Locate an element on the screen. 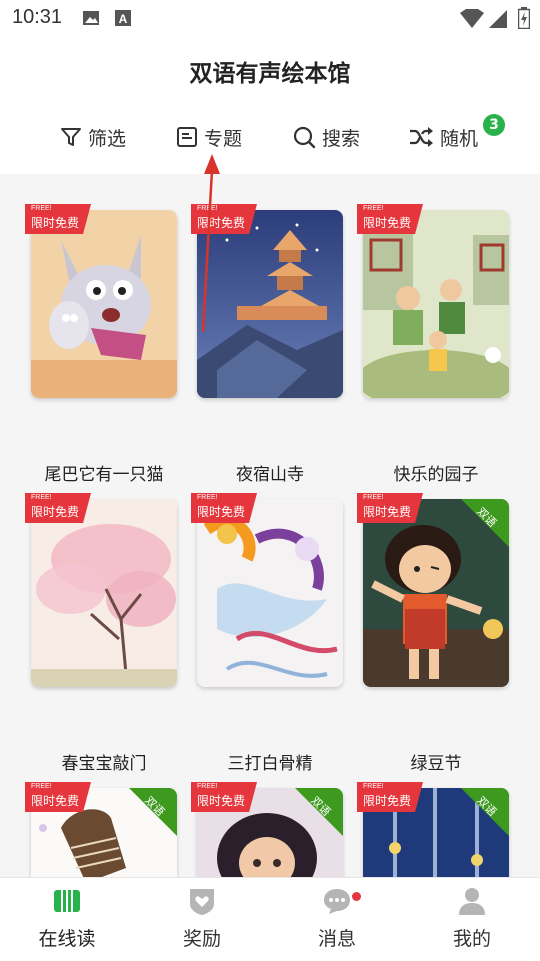 This screenshot has width=540, height=961. unread-dot is located at coordinates (356, 896).